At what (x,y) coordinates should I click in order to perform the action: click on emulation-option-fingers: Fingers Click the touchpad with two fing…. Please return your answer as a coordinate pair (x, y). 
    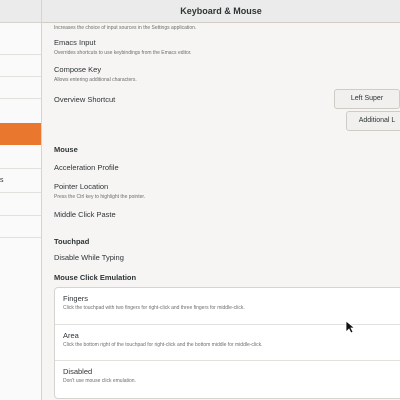
    Looking at the image, I should click on (227, 306).